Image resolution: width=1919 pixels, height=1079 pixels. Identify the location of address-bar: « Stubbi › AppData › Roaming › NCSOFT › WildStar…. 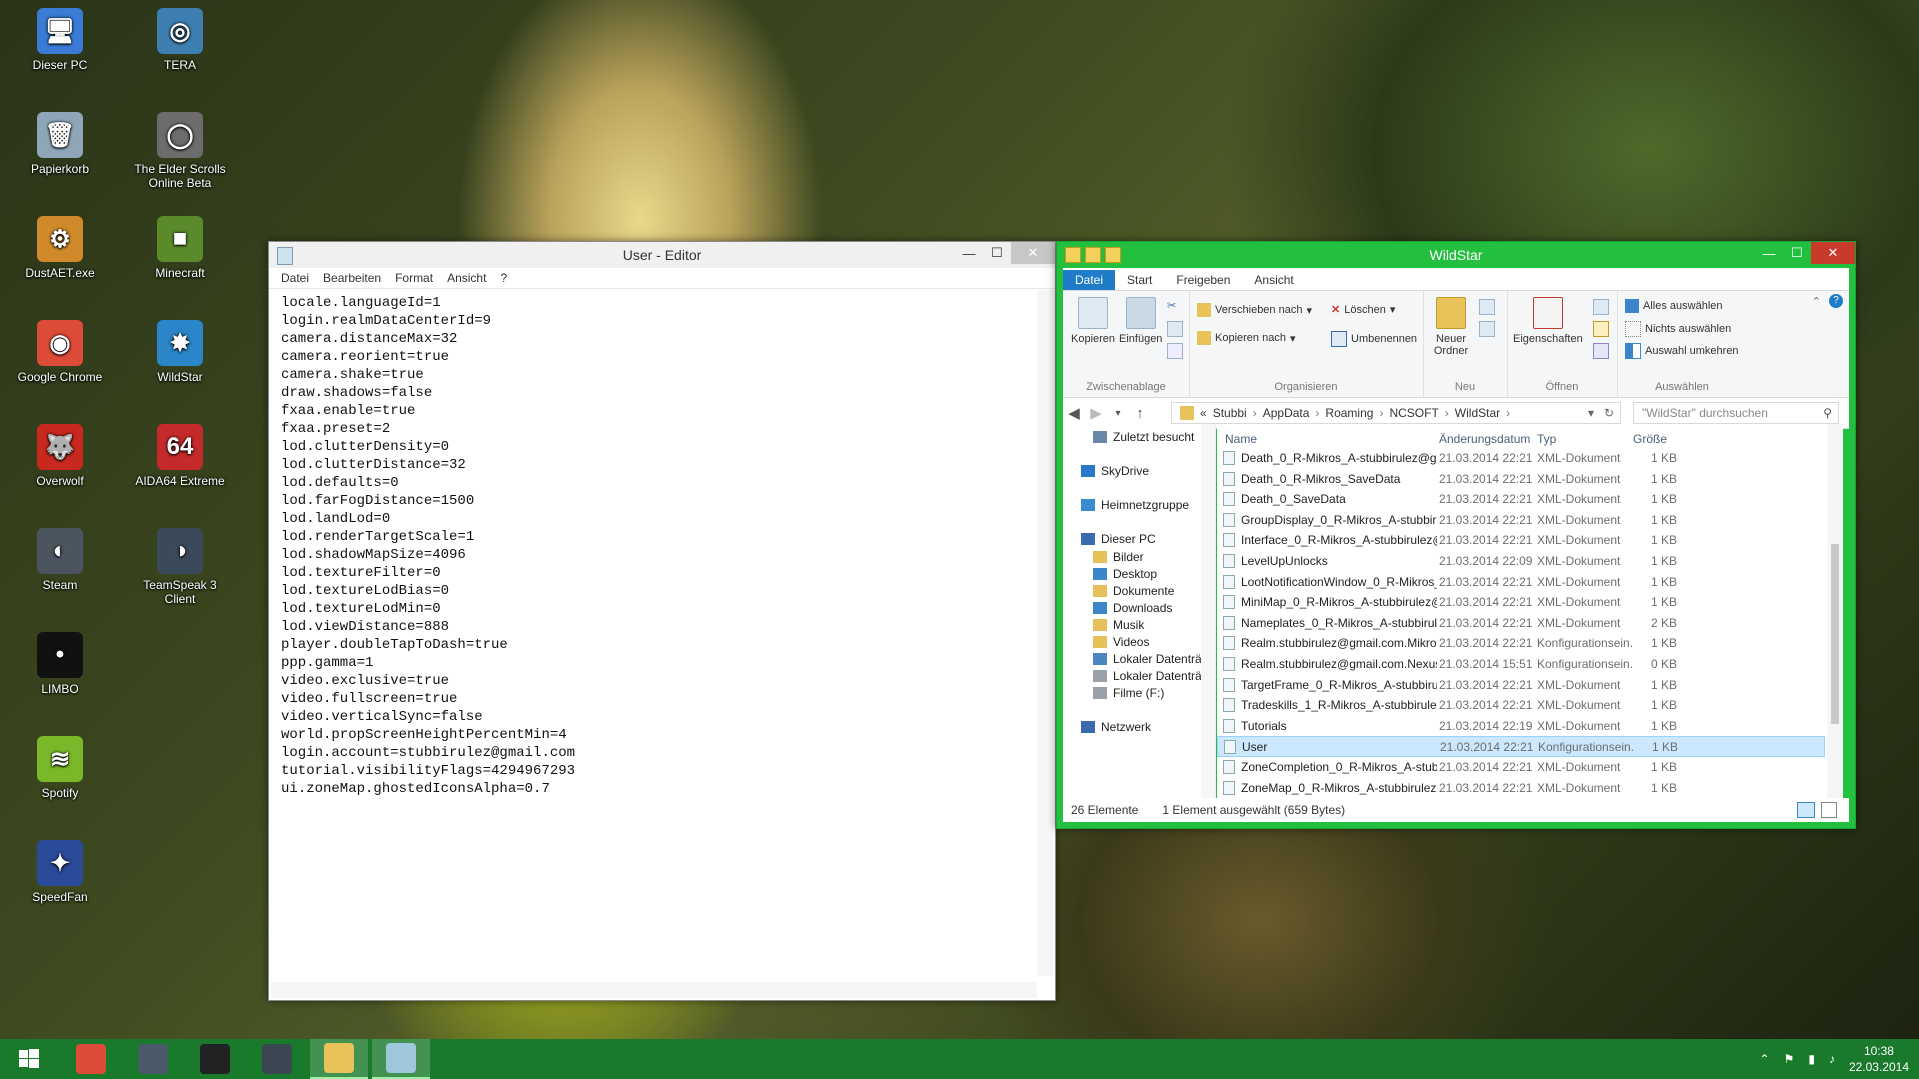
(1396, 413).